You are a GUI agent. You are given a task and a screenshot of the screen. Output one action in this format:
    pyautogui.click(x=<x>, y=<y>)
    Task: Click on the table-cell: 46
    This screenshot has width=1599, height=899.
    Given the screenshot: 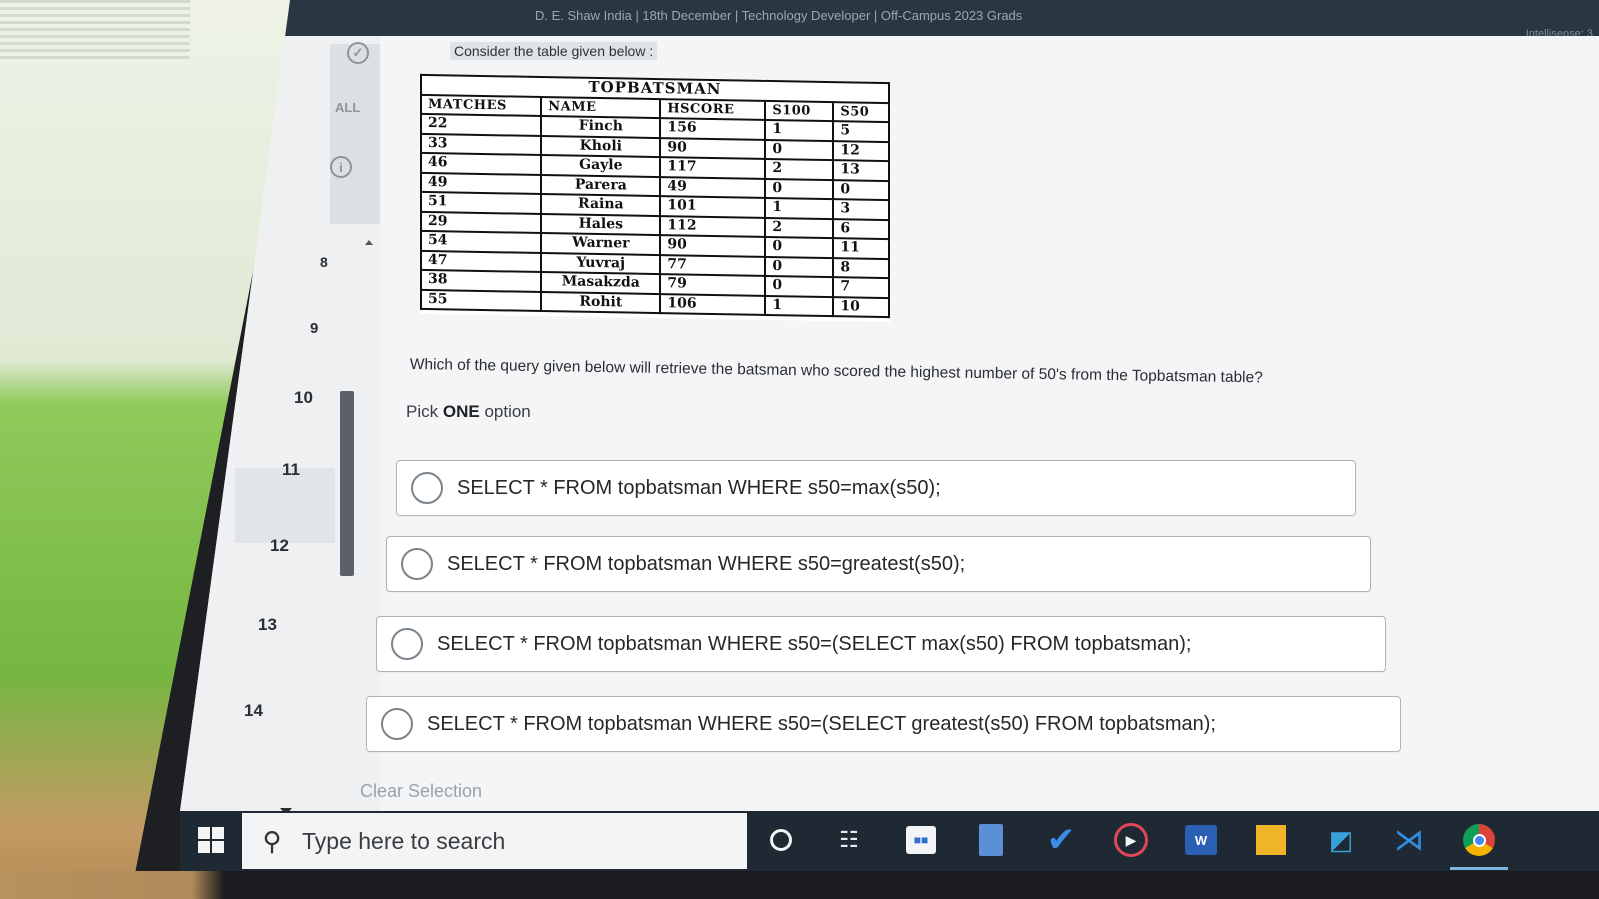 What is the action you would take?
    pyautogui.click(x=481, y=163)
    